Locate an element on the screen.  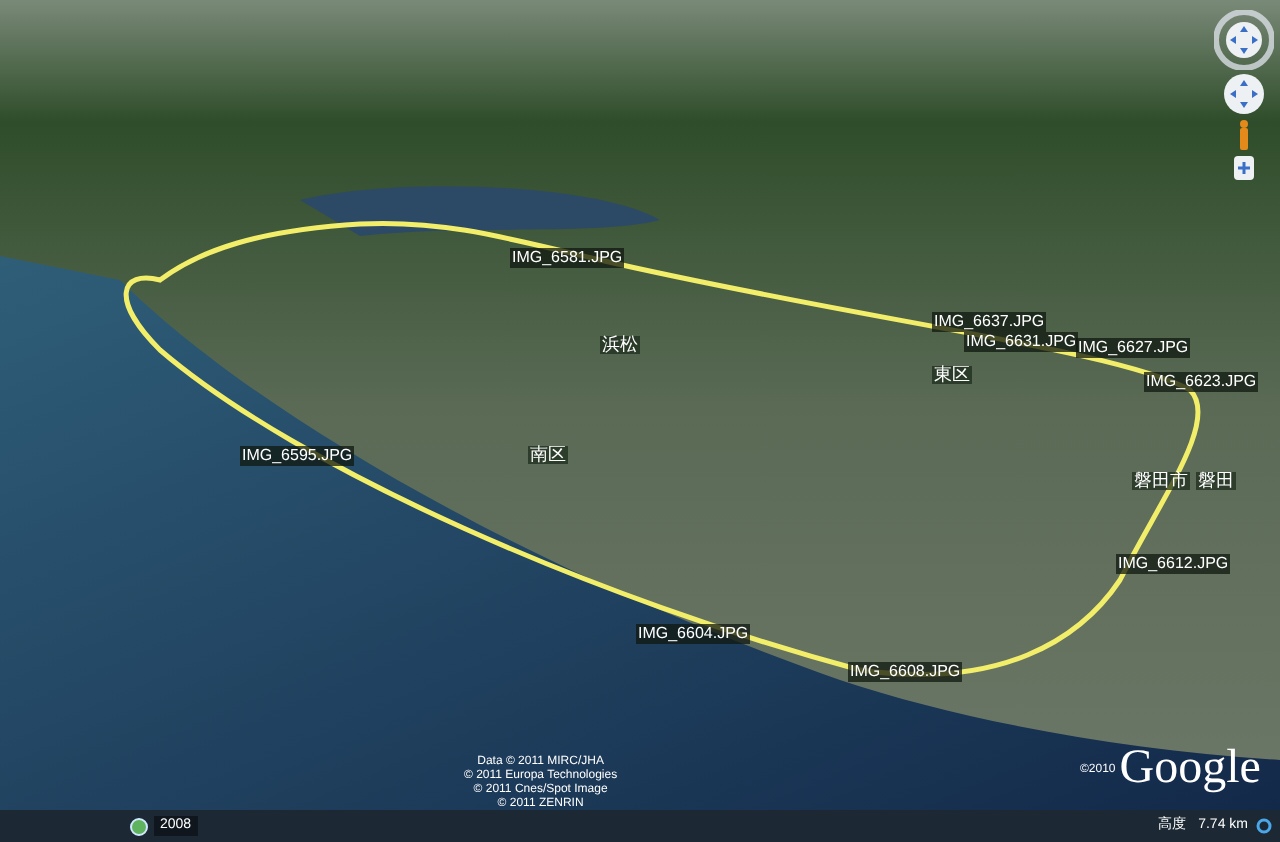
place-label: 浜松 is located at coordinates (620, 345).